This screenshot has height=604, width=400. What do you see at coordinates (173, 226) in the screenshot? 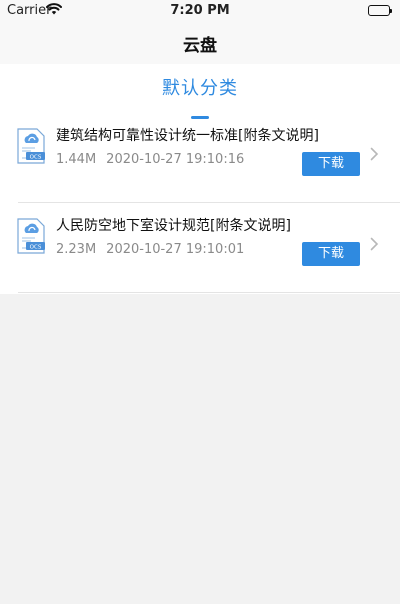
I see `file-name: 人民防空地下室设计规范[附条文说明]` at bounding box center [173, 226].